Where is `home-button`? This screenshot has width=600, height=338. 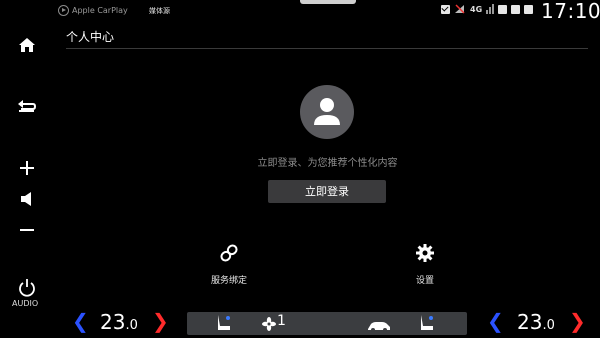 home-button is located at coordinates (27, 45).